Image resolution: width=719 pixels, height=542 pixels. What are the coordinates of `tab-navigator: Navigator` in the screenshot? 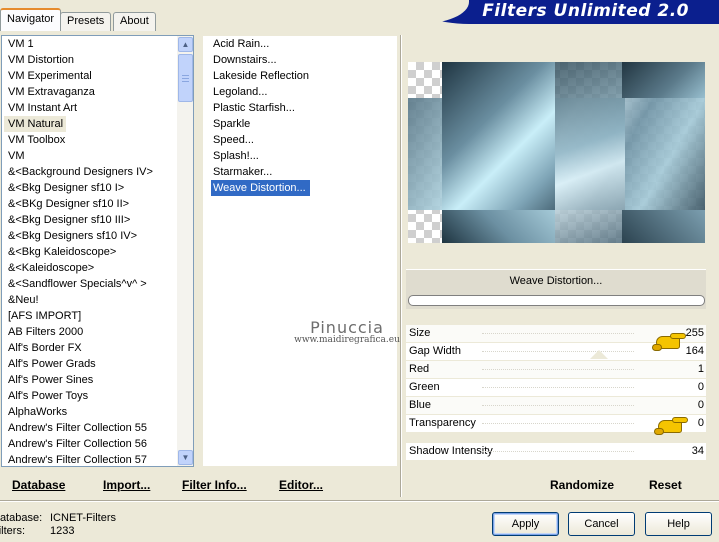 It's located at (31, 19).